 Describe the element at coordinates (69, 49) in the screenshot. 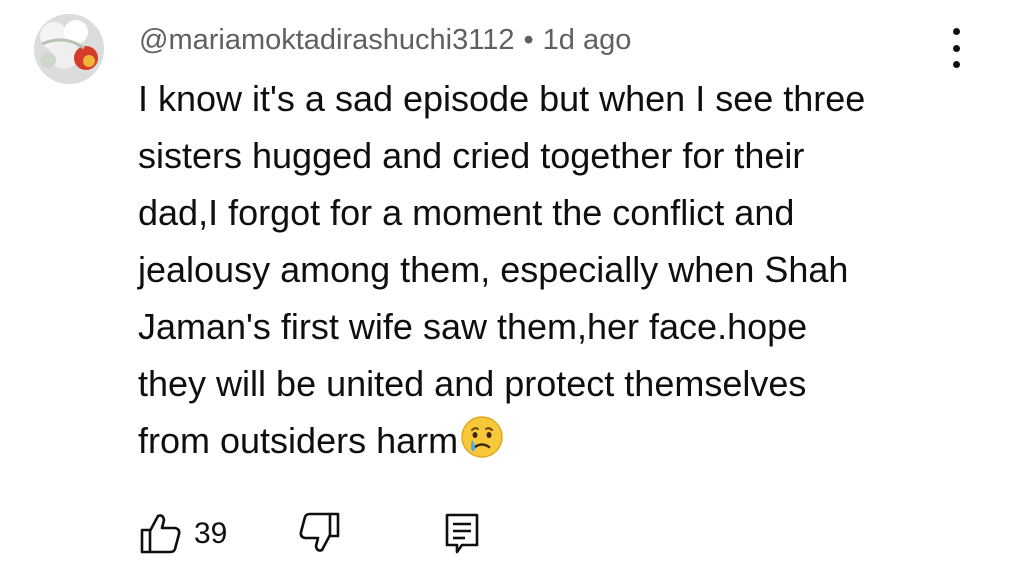

I see `avatar` at that location.